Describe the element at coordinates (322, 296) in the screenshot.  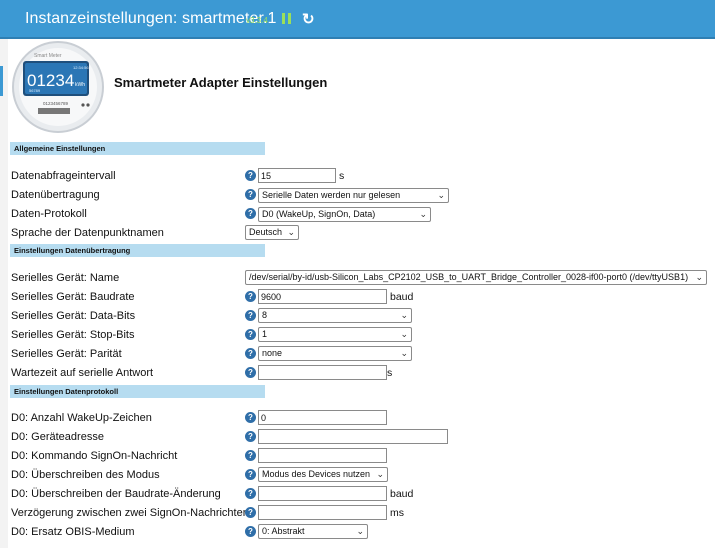
I see `baud-input: 9600` at that location.